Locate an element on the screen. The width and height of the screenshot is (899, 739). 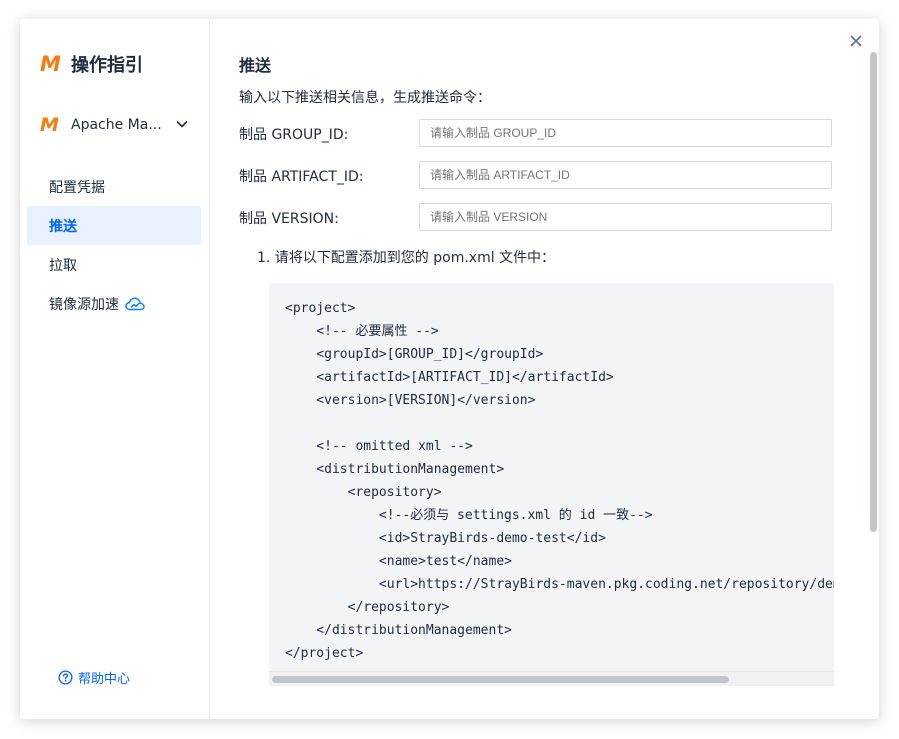
version-label: 制品 VERSION: is located at coordinates (289, 219).